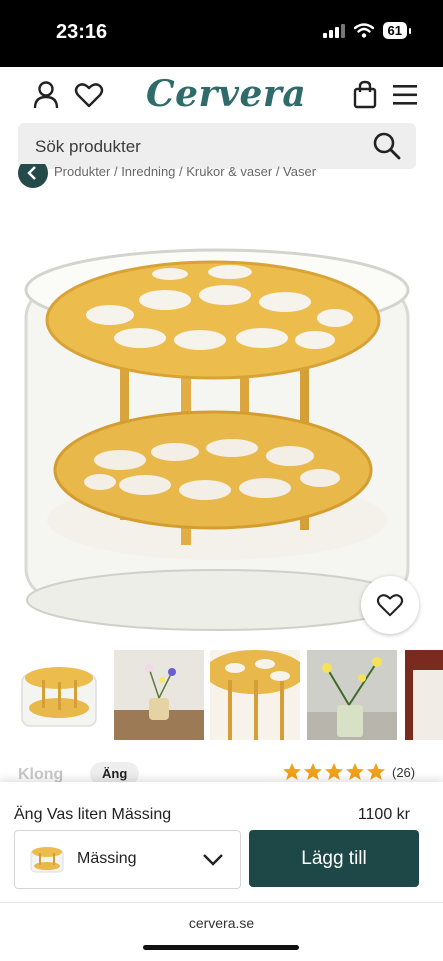 This screenshot has width=443, height=961. I want to click on variant-value: Mässing, so click(107, 858).